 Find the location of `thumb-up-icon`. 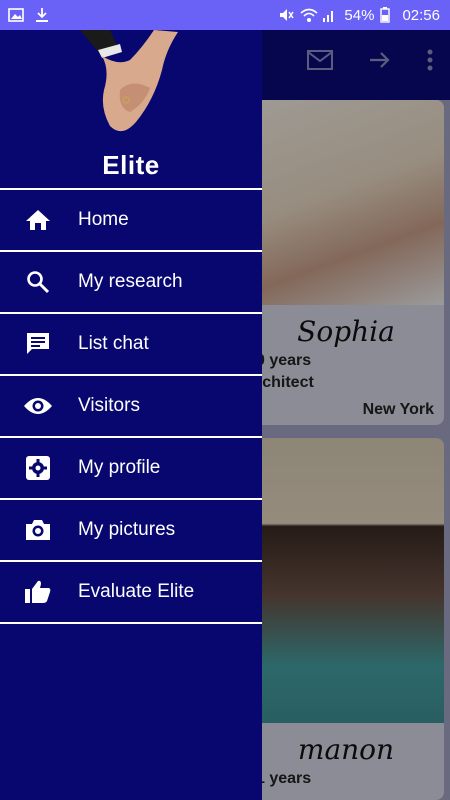

thumb-up-icon is located at coordinates (39, 592).